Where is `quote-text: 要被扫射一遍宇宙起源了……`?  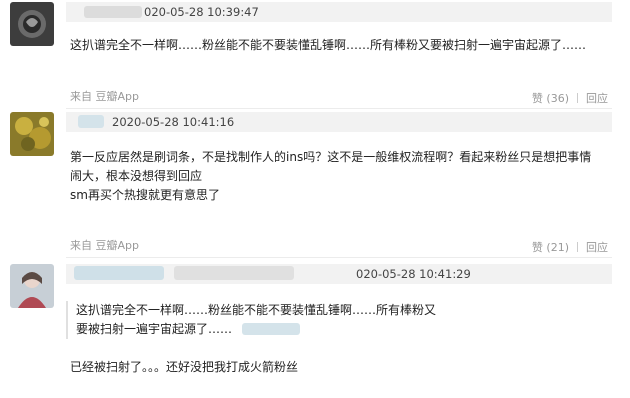 quote-text: 要被扫射一遍宇宙起源了…… is located at coordinates (154, 329).